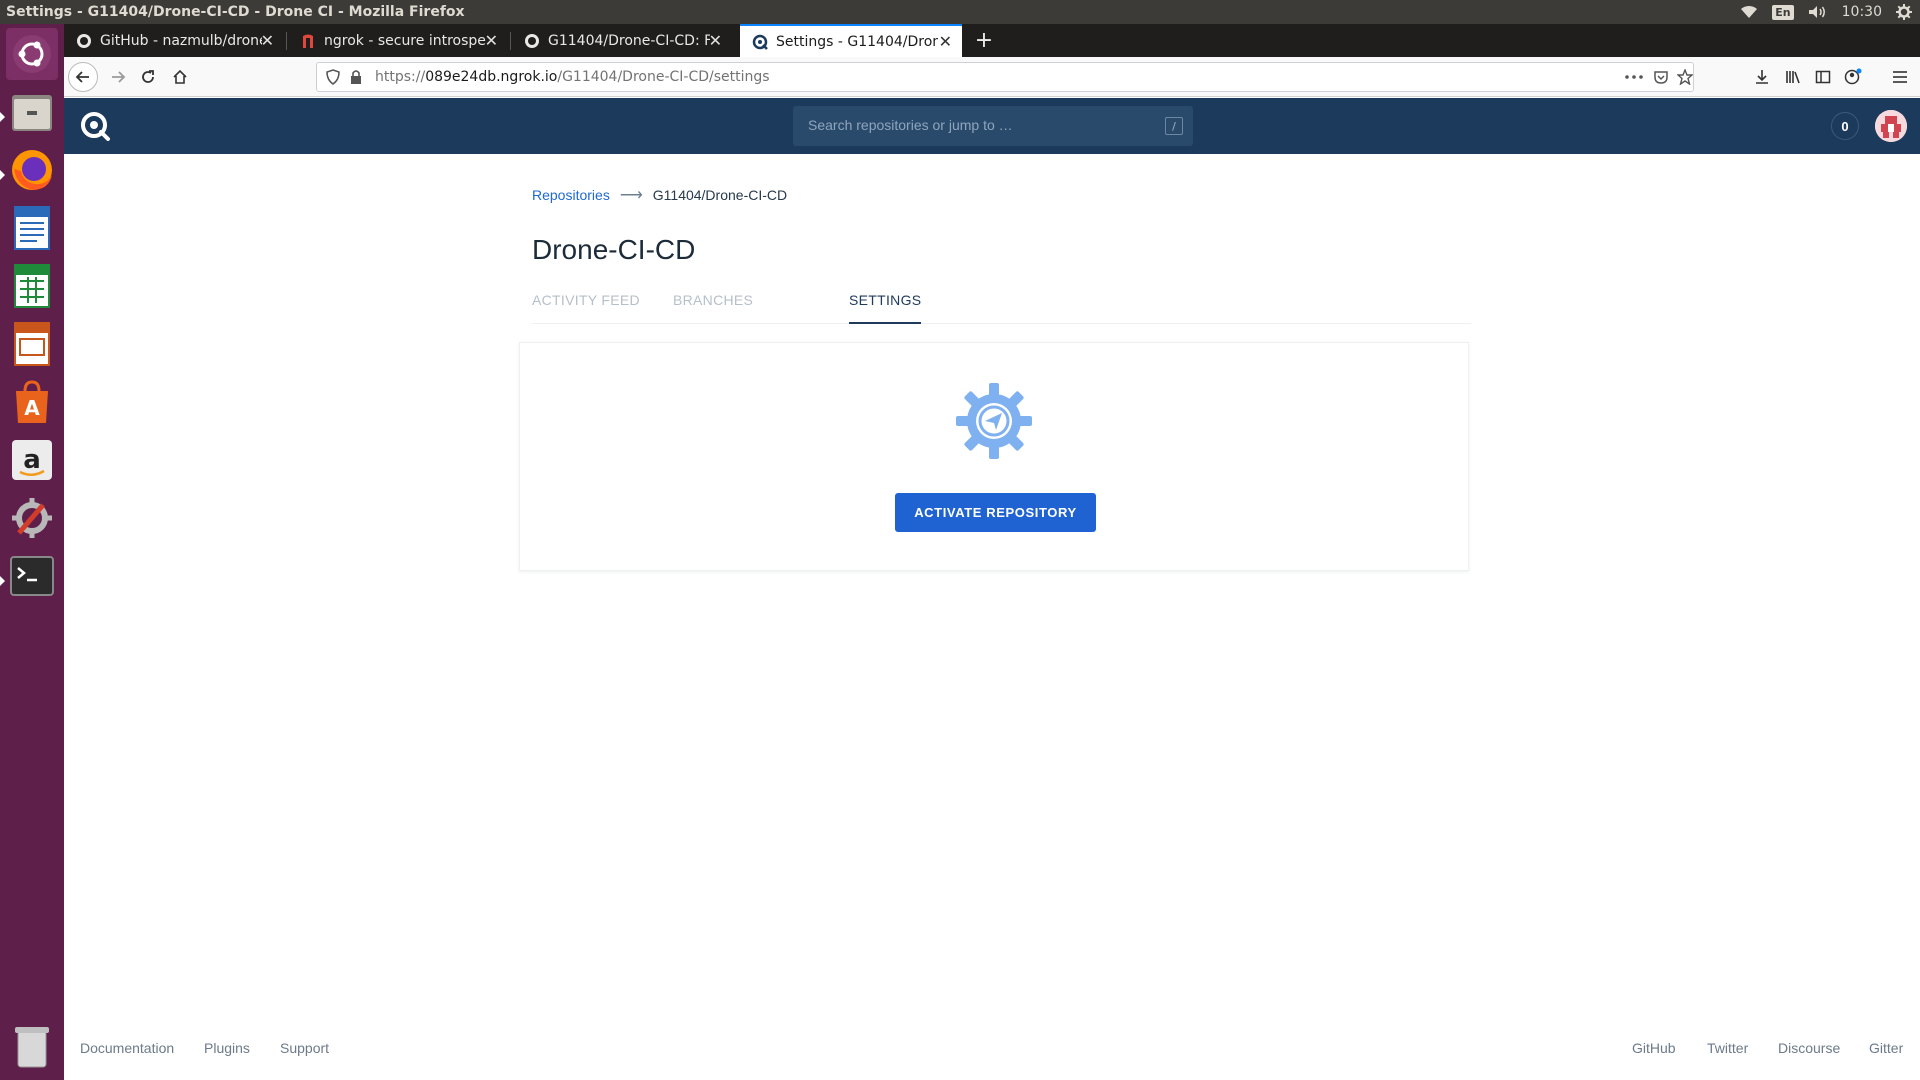  I want to click on reload-button, so click(148, 77).